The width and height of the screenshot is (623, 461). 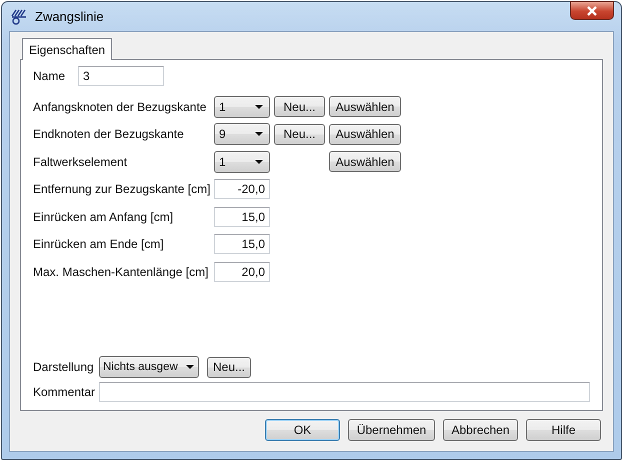 What do you see at coordinates (302, 430) in the screenshot?
I see `dialog-button: OK` at bounding box center [302, 430].